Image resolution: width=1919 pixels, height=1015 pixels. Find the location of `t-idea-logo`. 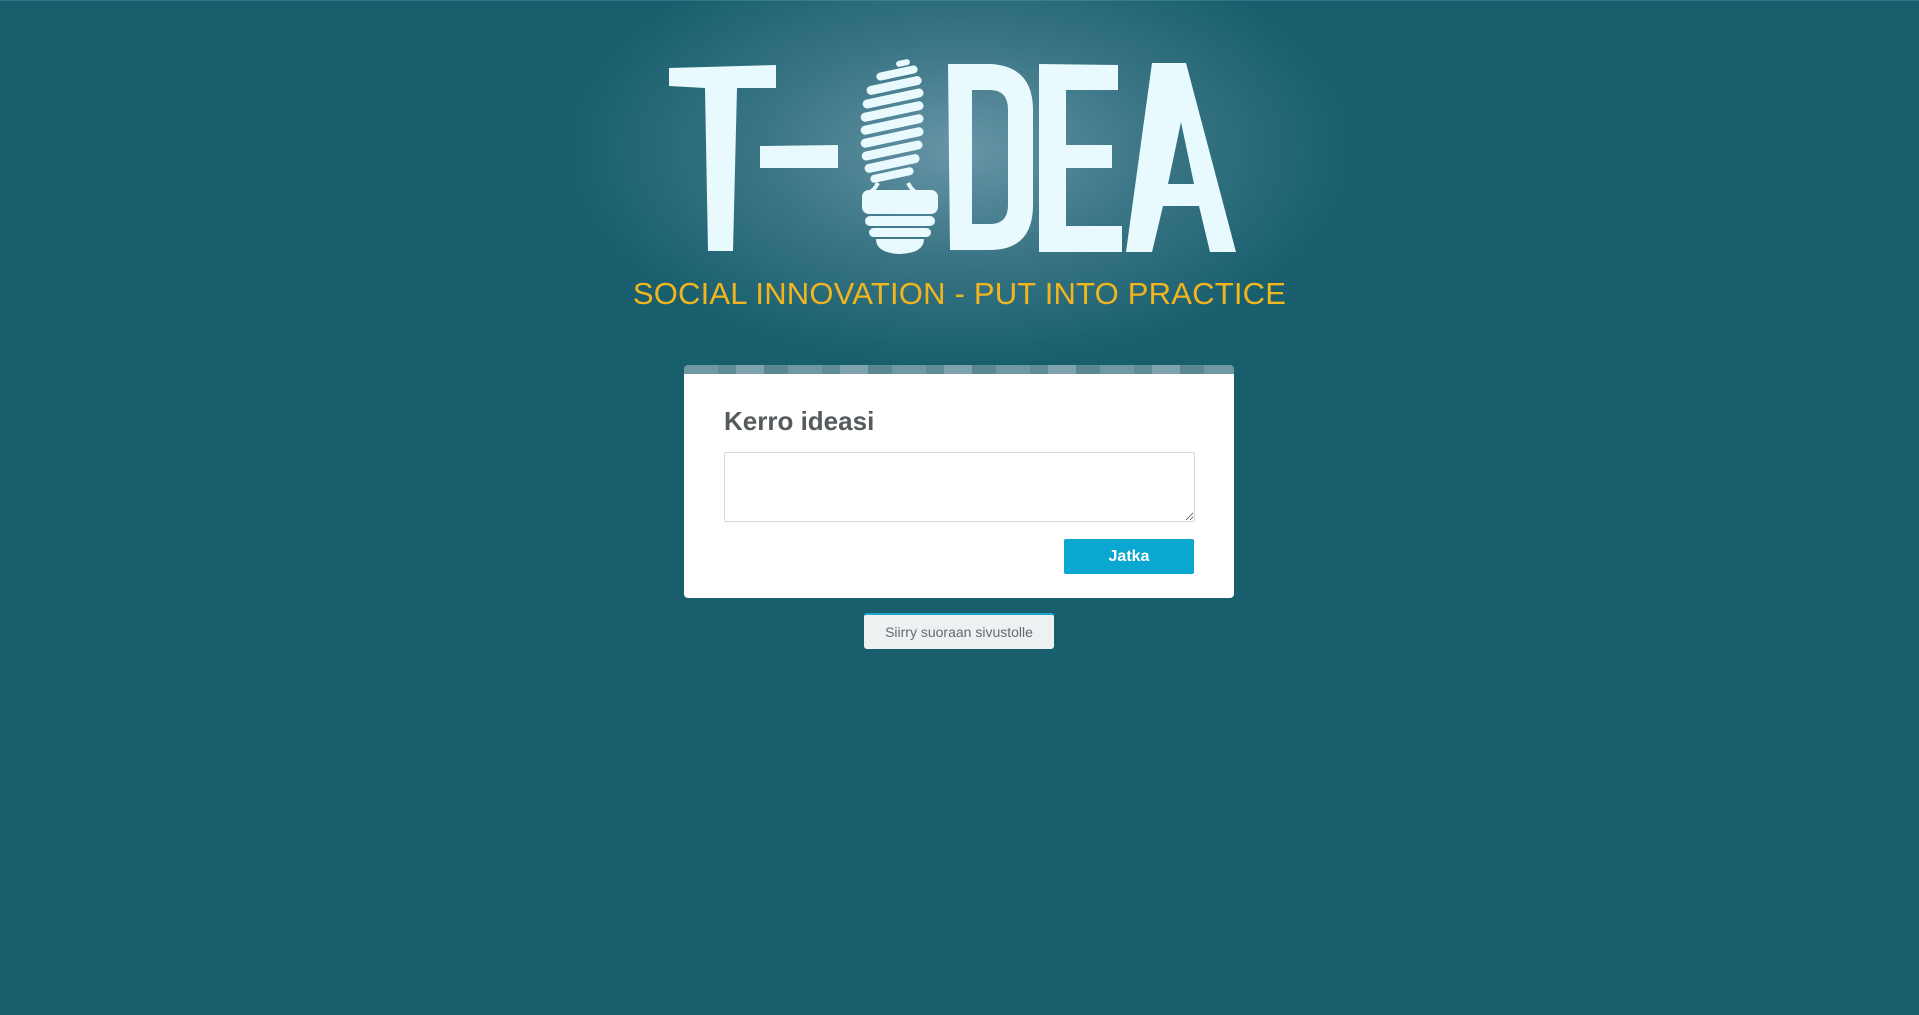

t-idea-logo is located at coordinates (952, 156).